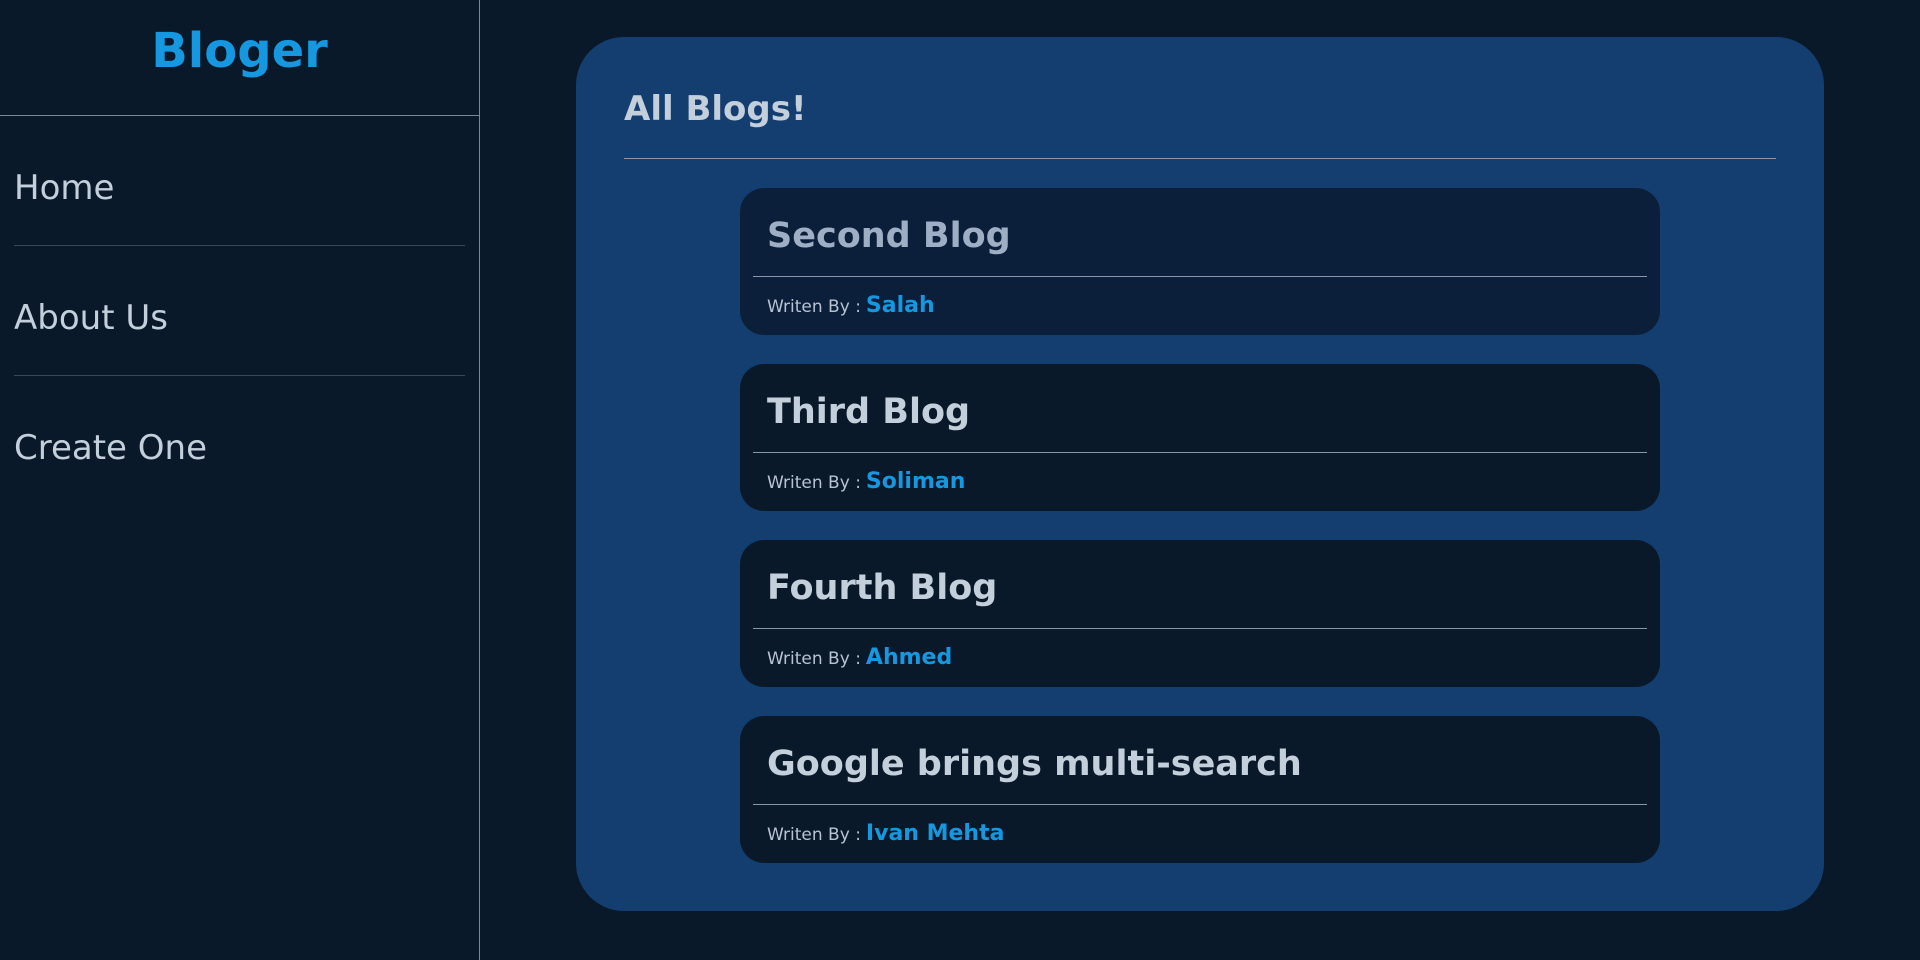  Describe the element at coordinates (715, 109) in the screenshot. I see `page-title: All Blogs!` at that location.